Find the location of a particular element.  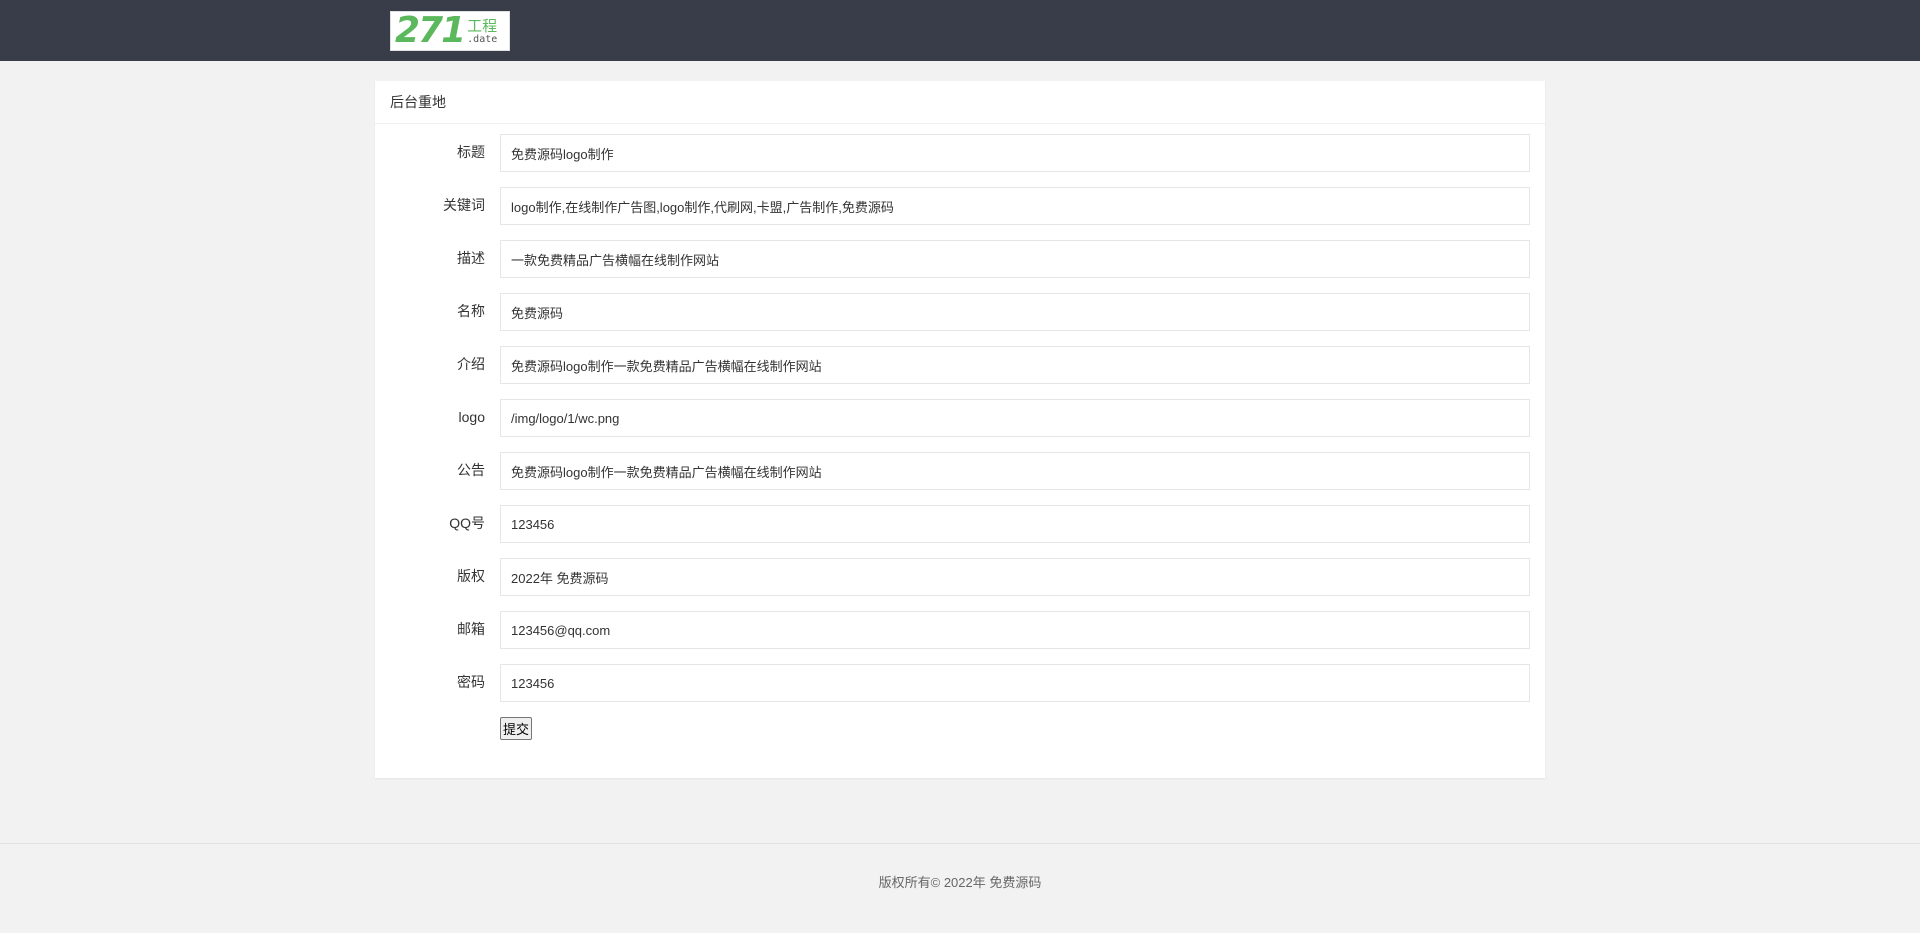

logo-number: 271 is located at coordinates (430, 31).